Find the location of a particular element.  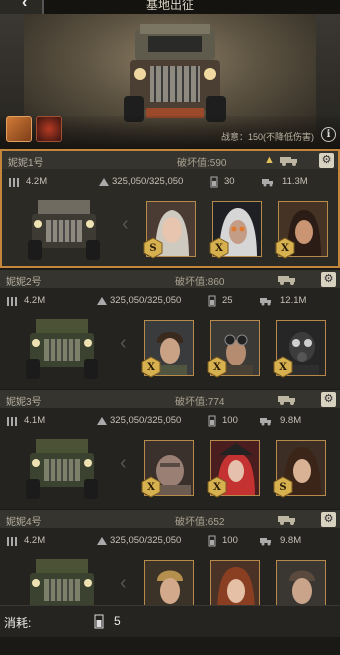

back-button: ‹ is located at coordinates (22, 7).